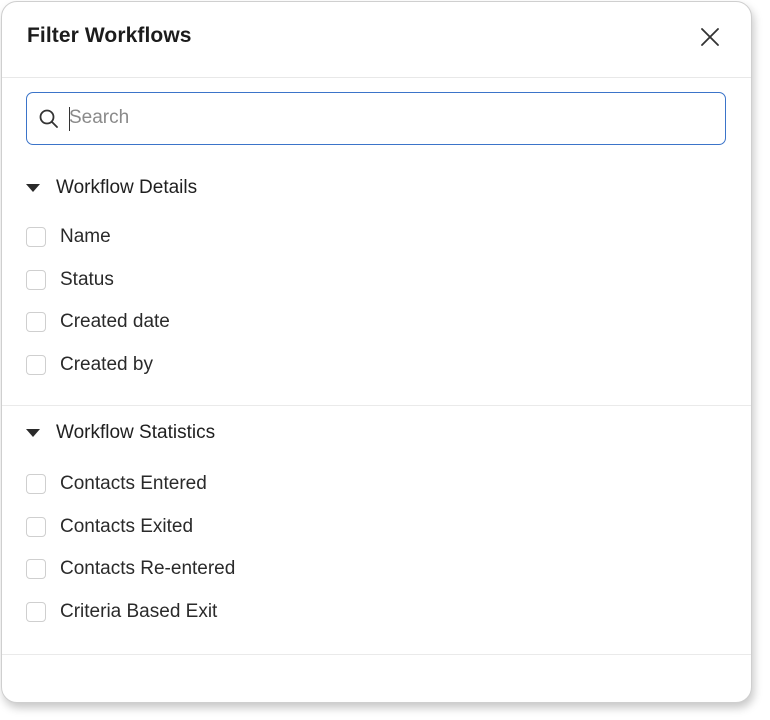 The image size is (770, 720). I want to click on option-label: Created date, so click(115, 321).